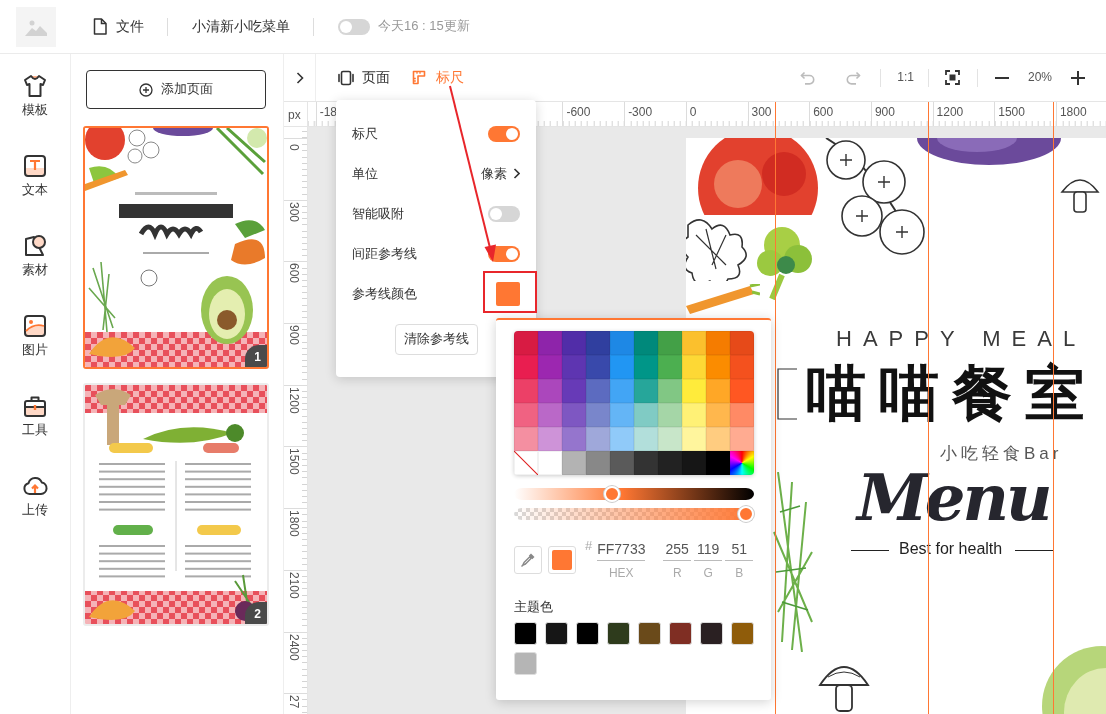 The height and width of the screenshot is (714, 1106). Describe the element at coordinates (35, 273) in the screenshot. I see `sidebar-item: 素材` at that location.